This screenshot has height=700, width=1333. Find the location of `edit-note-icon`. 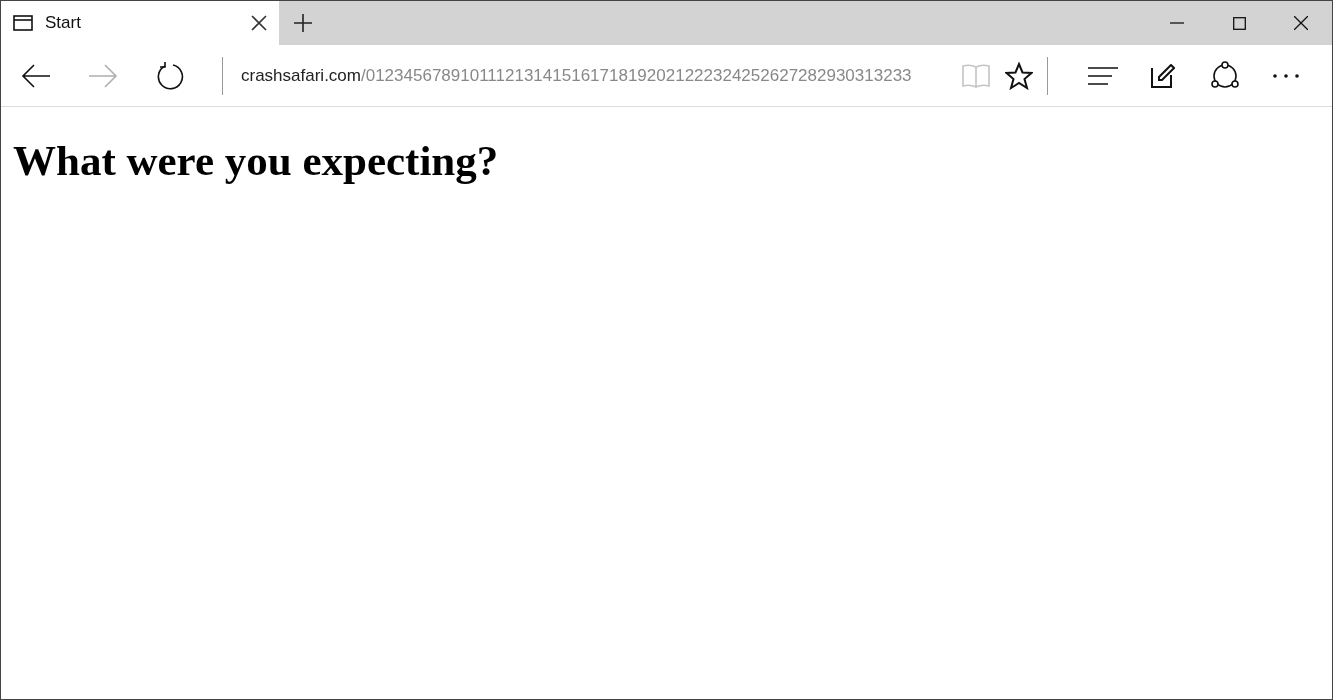

edit-note-icon is located at coordinates (1163, 75).